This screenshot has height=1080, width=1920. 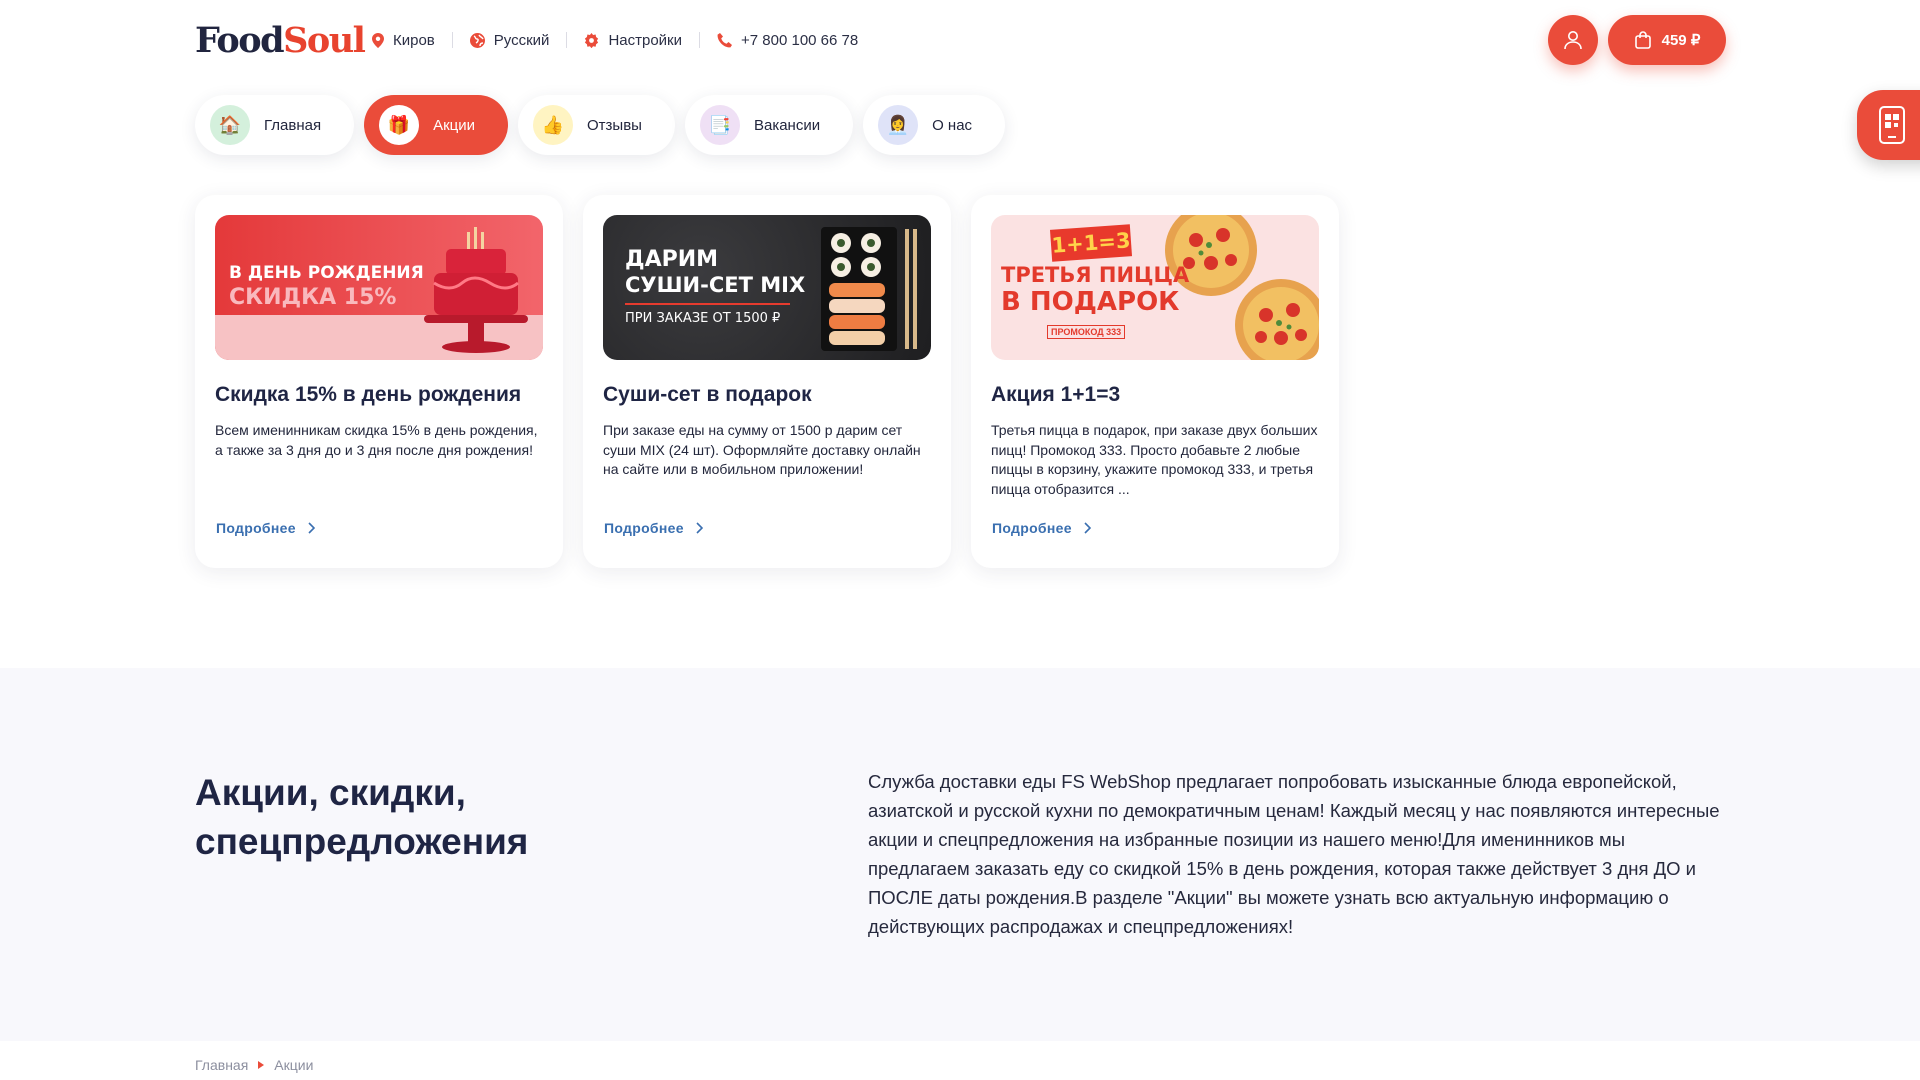 What do you see at coordinates (477, 40) in the screenshot?
I see `globe-icon` at bounding box center [477, 40].